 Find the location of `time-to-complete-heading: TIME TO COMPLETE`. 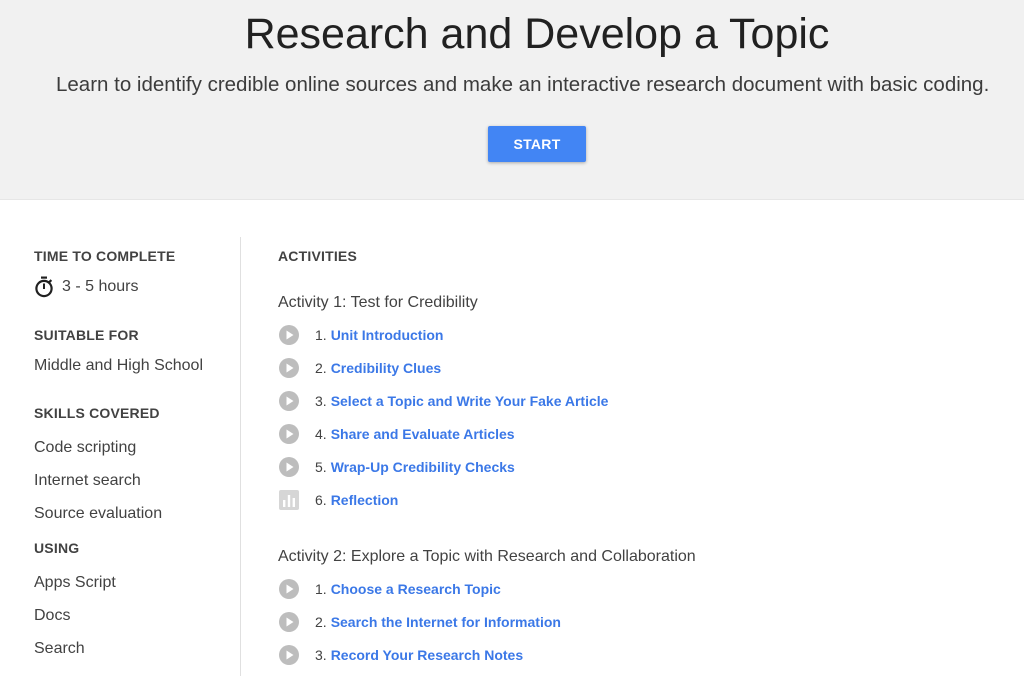

time-to-complete-heading: TIME TO COMPLETE is located at coordinates (105, 256).